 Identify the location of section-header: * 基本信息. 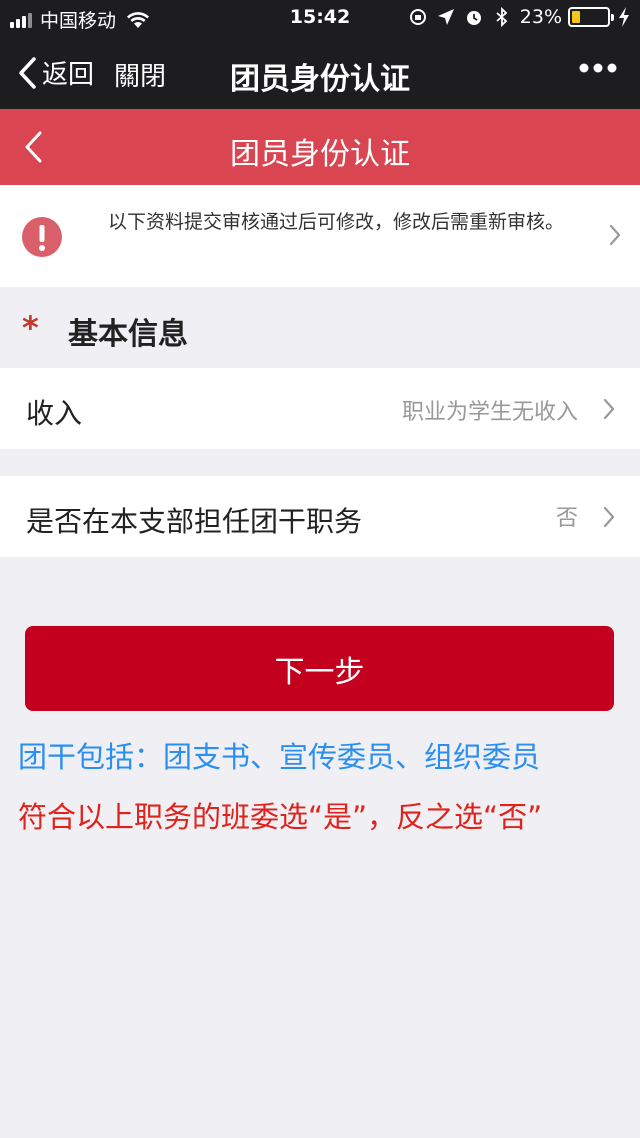
(320, 327).